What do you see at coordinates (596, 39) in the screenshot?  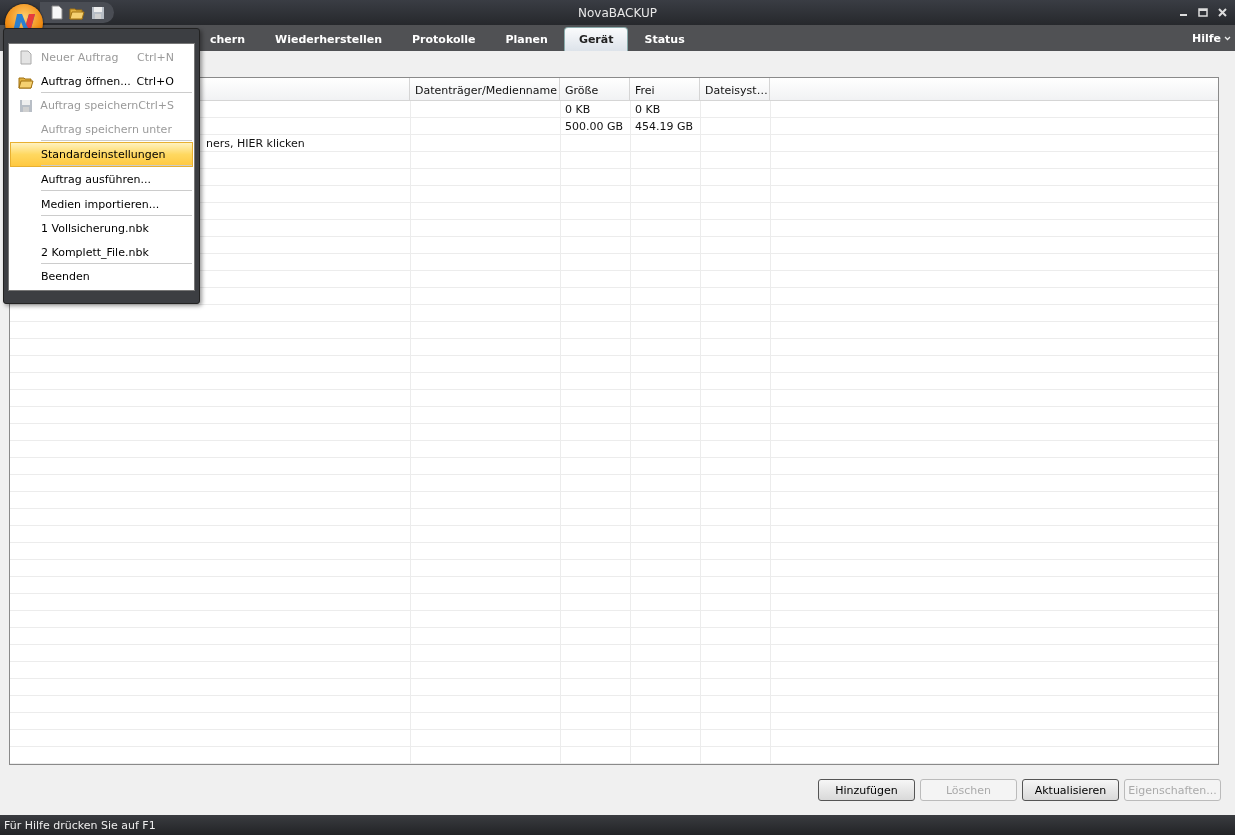 I see `tab: Gerät` at bounding box center [596, 39].